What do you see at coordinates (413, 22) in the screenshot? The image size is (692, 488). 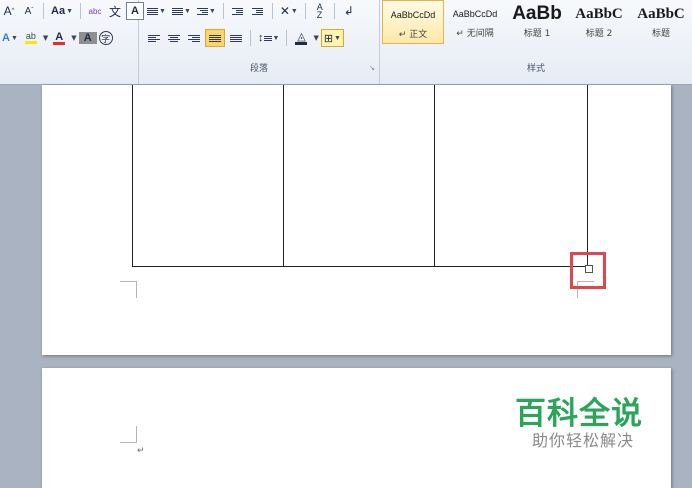 I see `style-normal: AaBbCcDd ↵ 正文` at bounding box center [413, 22].